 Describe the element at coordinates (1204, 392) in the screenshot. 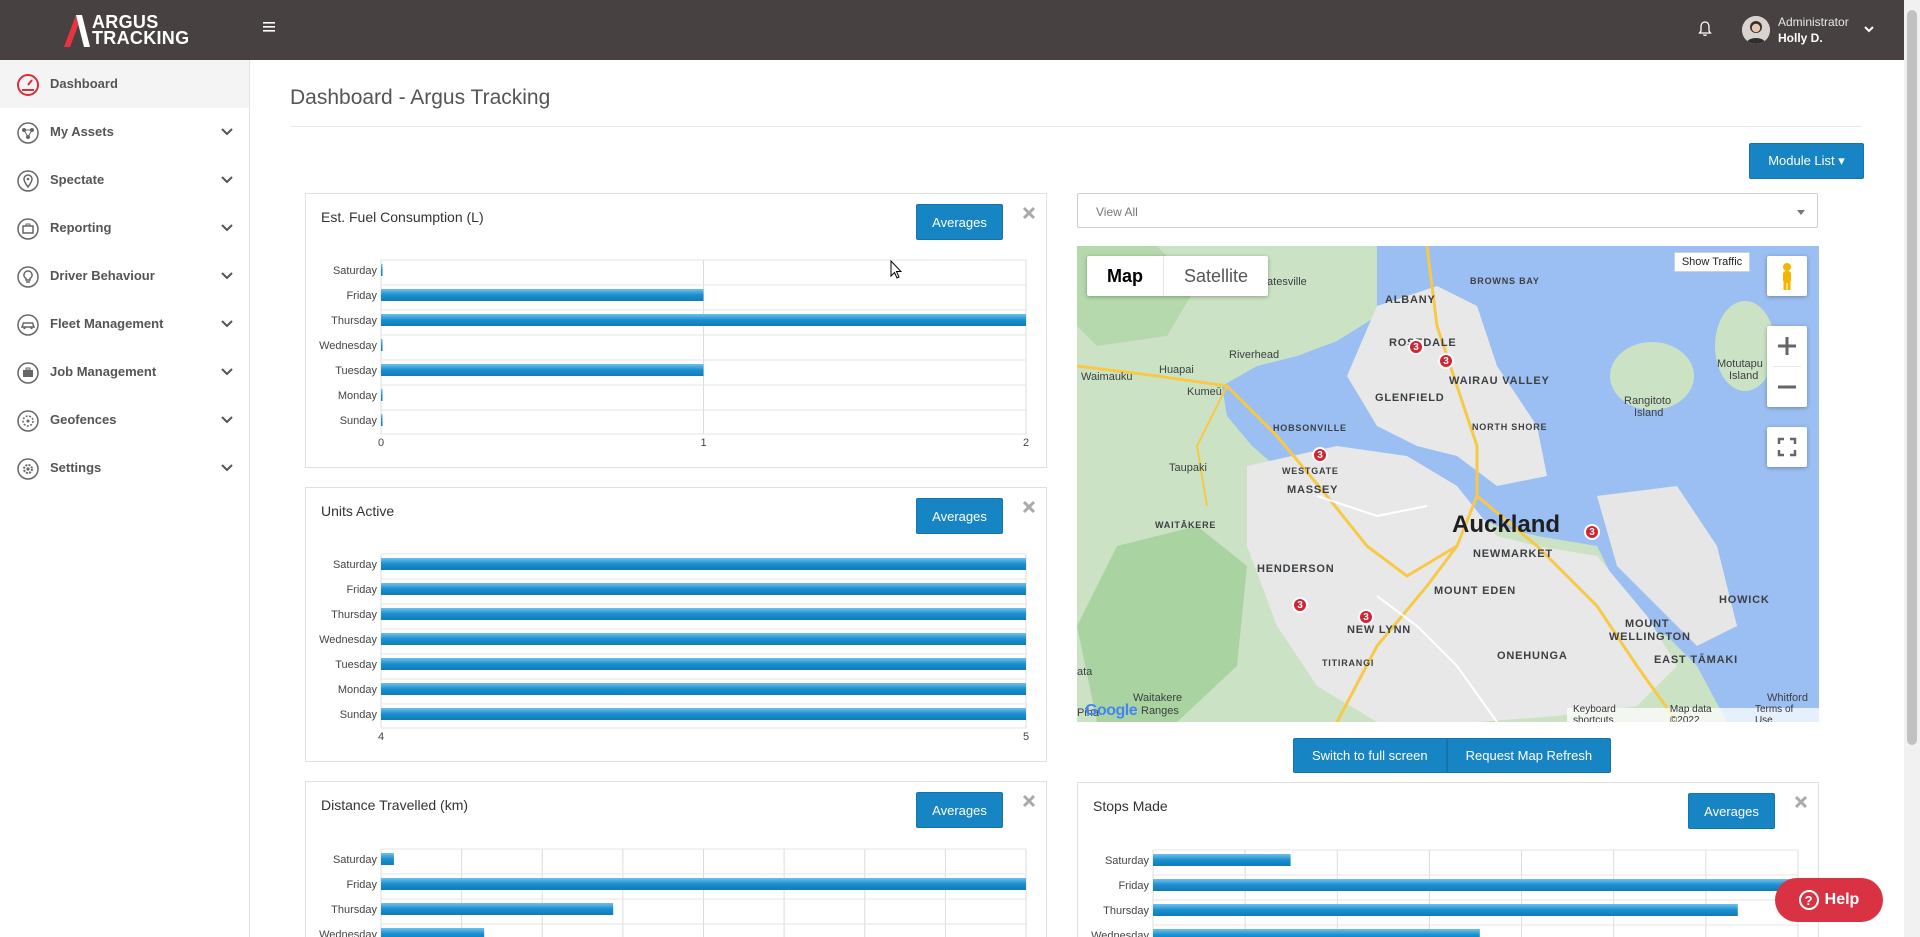

I see `map-label: Kumeū` at that location.